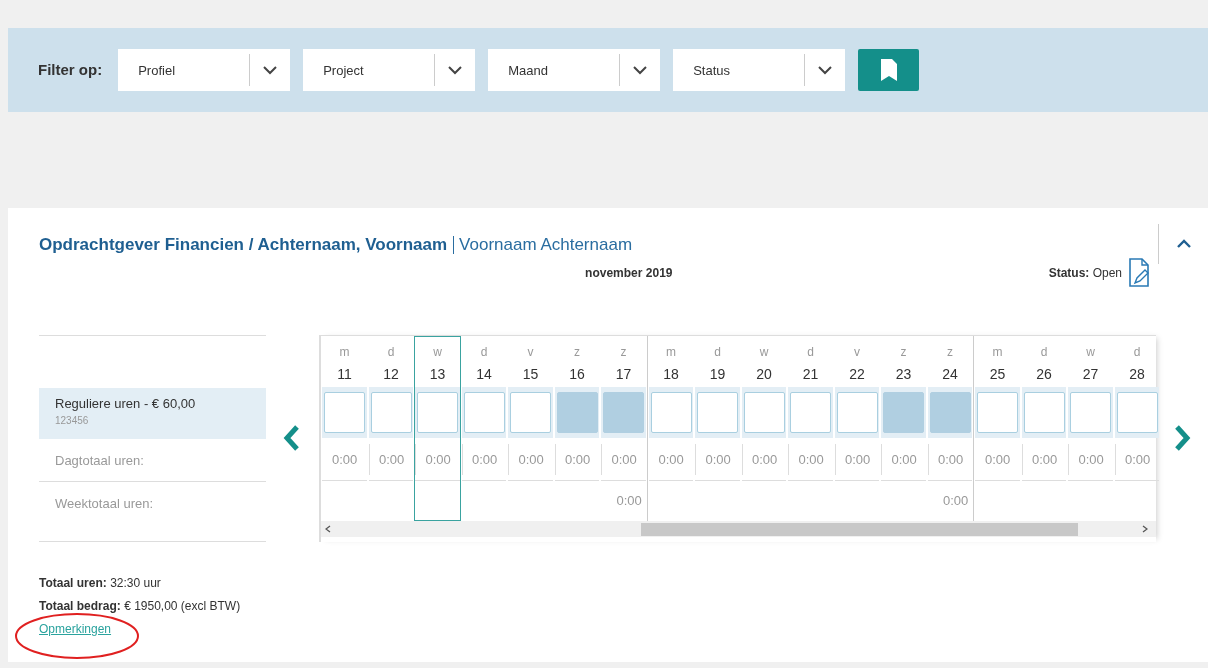 The width and height of the screenshot is (1208, 668). What do you see at coordinates (857, 374) in the screenshot?
I see `day-number: 22` at bounding box center [857, 374].